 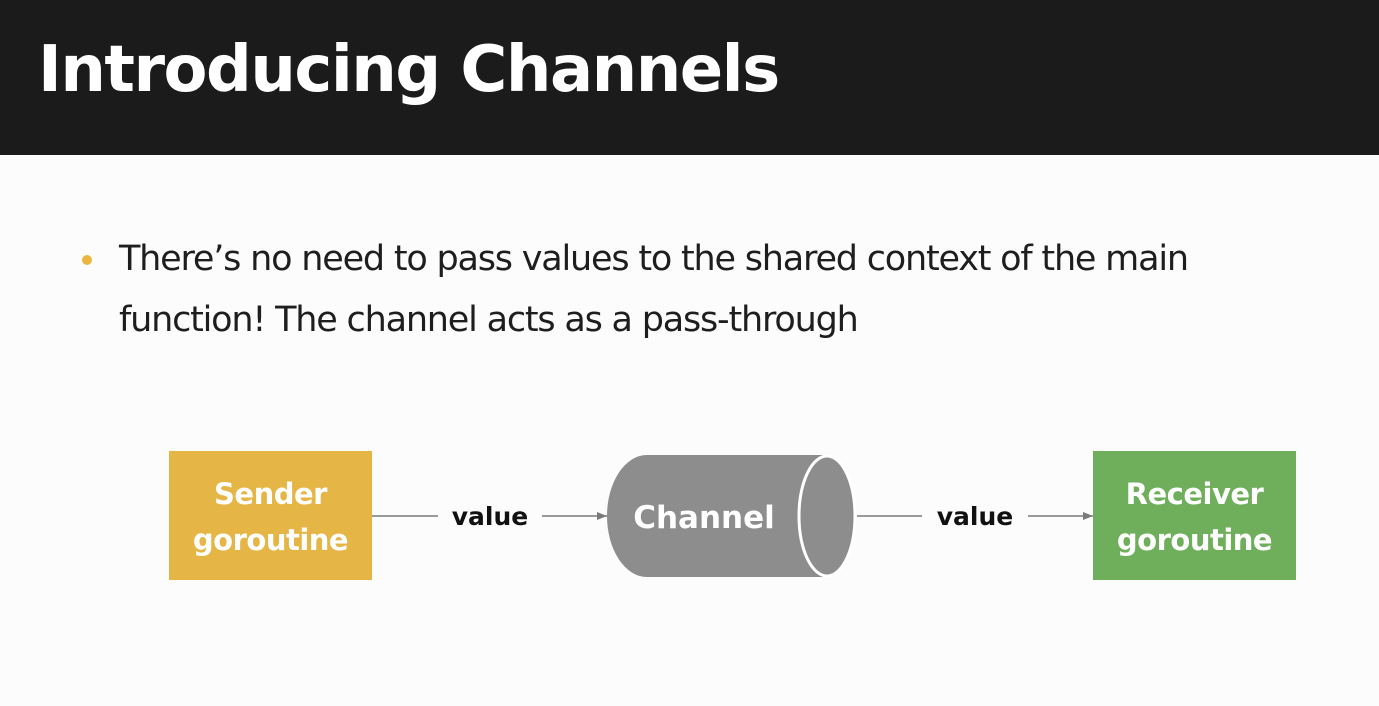 I want to click on bullet-dot-icon, so click(x=87, y=260).